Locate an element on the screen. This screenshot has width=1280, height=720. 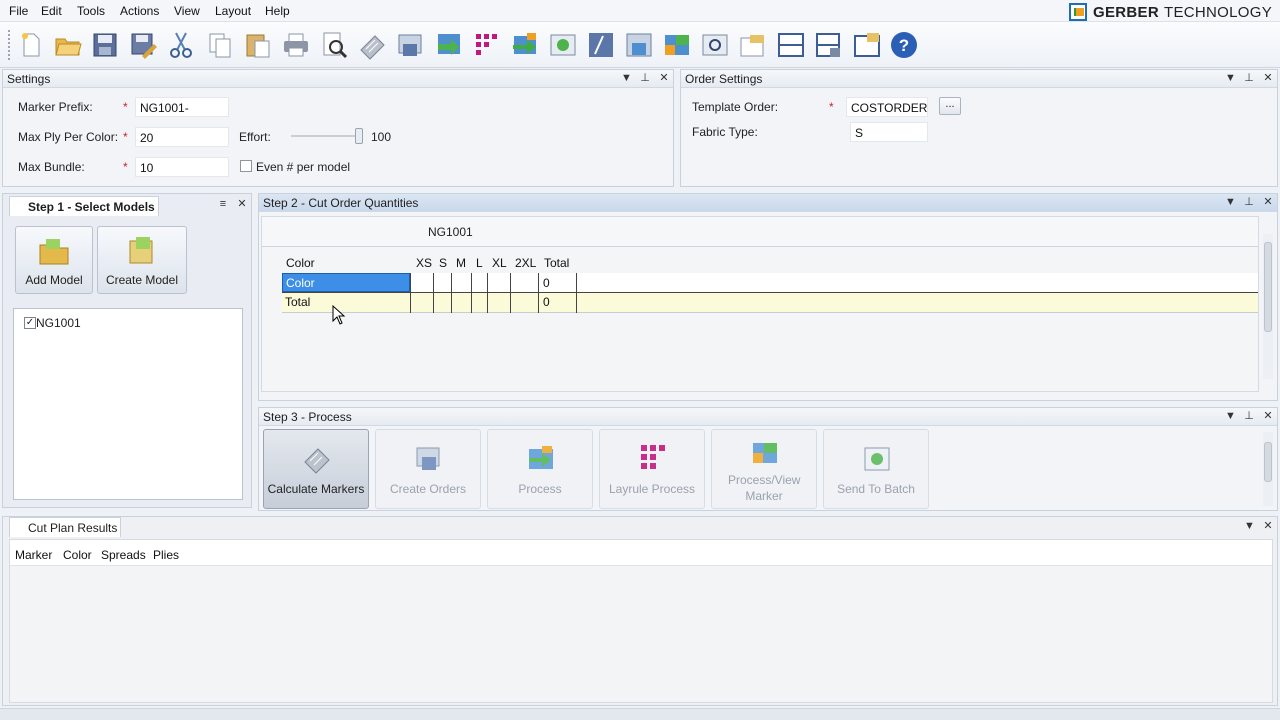
menu-layout: Layout is located at coordinates (233, 11).